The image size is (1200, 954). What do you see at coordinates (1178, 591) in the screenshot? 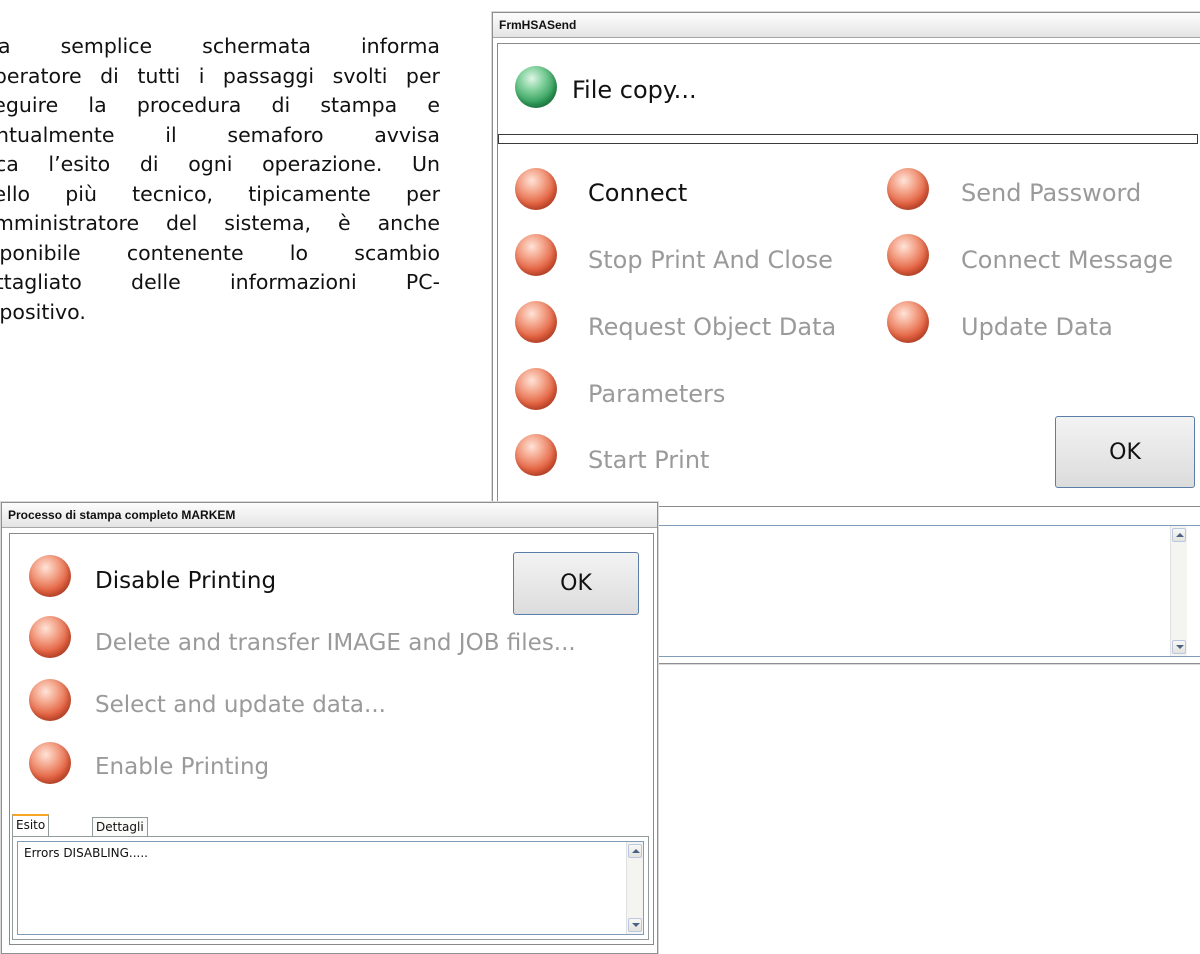
I see `hsa-log-scrollbar` at bounding box center [1178, 591].